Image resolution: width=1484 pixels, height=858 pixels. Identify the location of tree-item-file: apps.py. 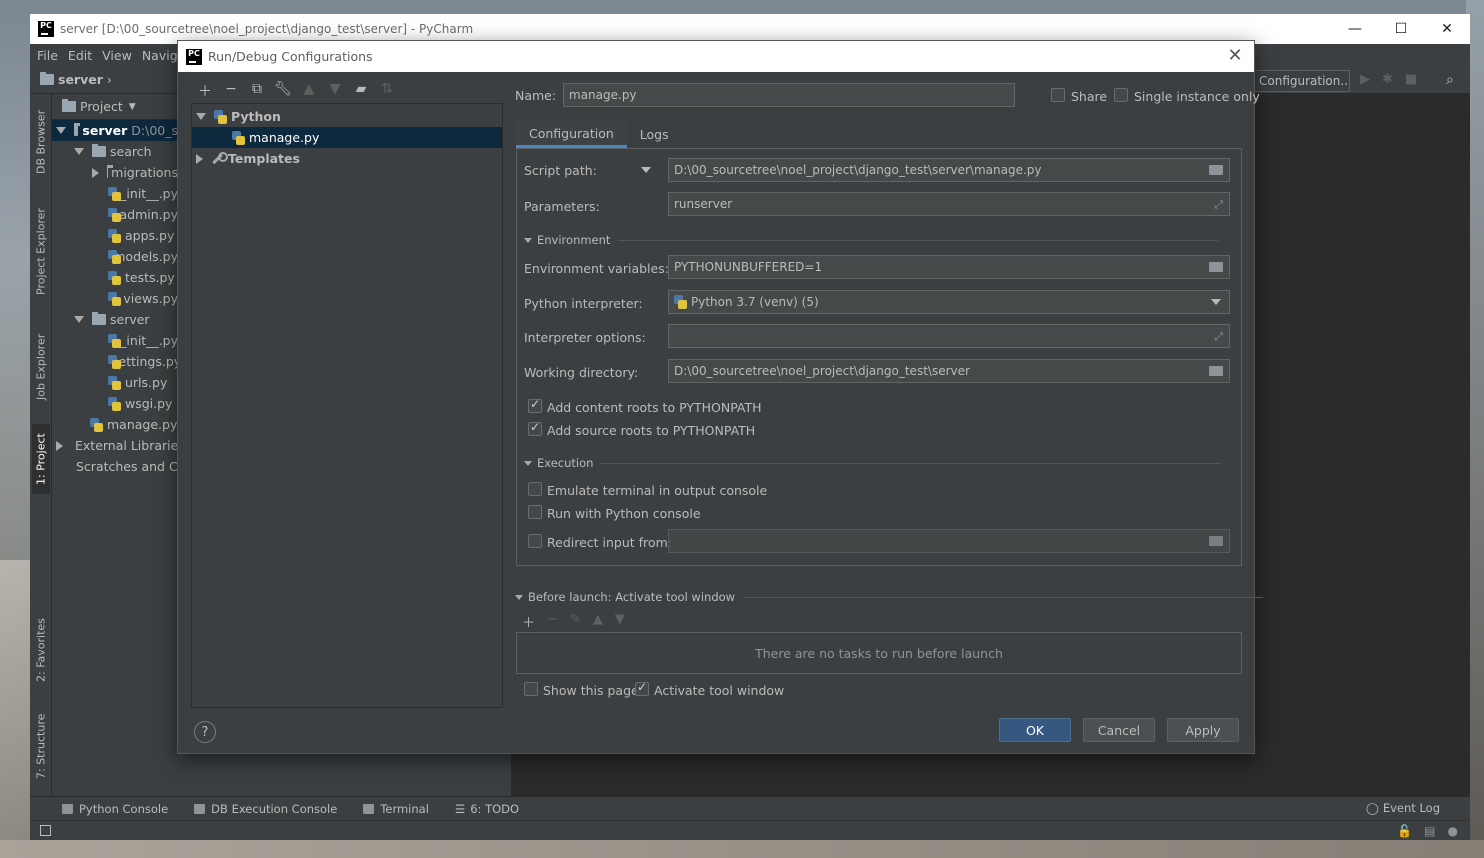
(115, 235).